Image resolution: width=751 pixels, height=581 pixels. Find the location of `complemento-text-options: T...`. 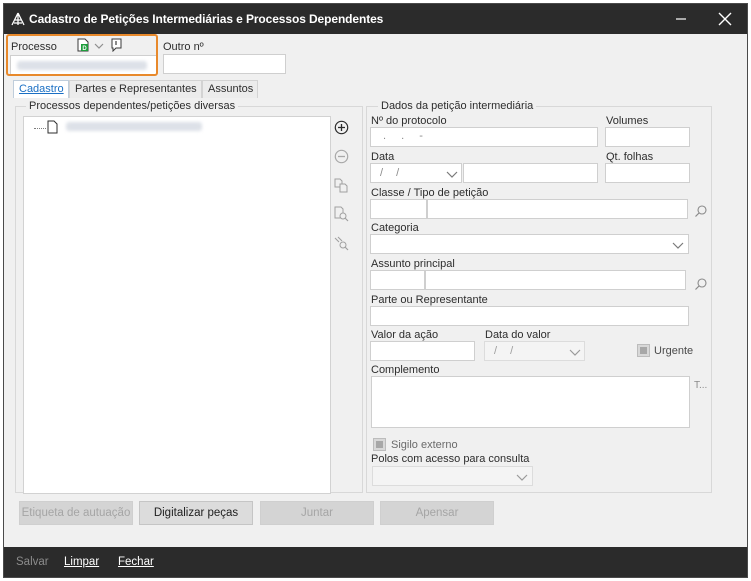

complemento-text-options: T... is located at coordinates (700, 385).